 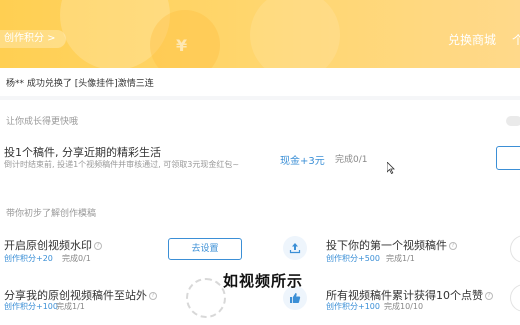 What do you see at coordinates (516, 39) in the screenshot?
I see `header-edge-link: 个` at bounding box center [516, 39].